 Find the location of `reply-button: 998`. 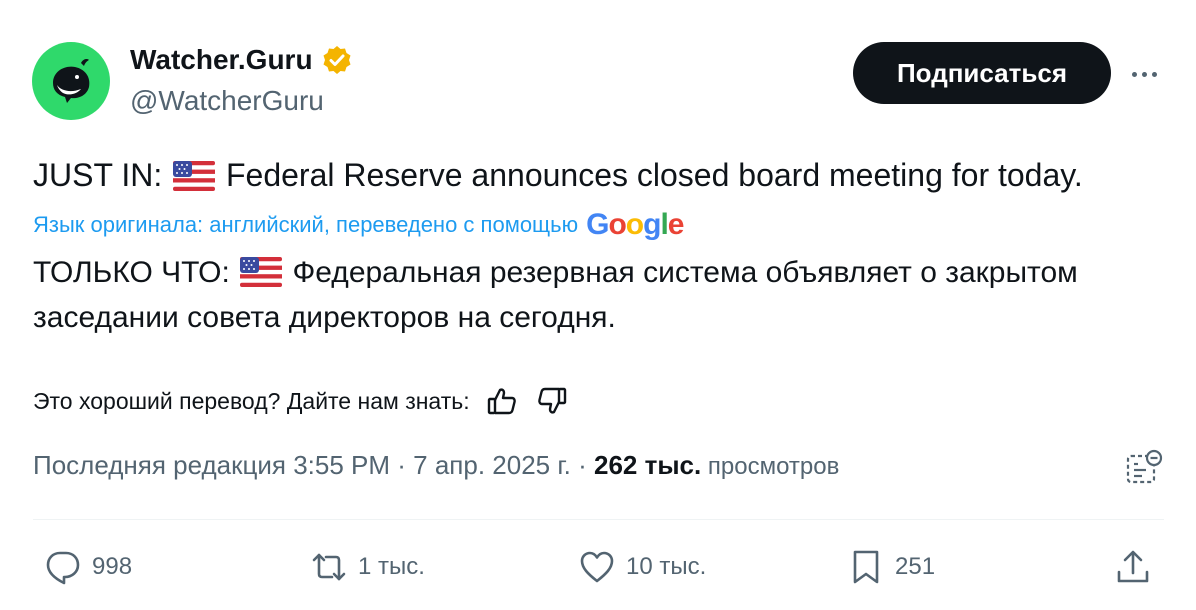

reply-button: 998 is located at coordinates (88, 567).